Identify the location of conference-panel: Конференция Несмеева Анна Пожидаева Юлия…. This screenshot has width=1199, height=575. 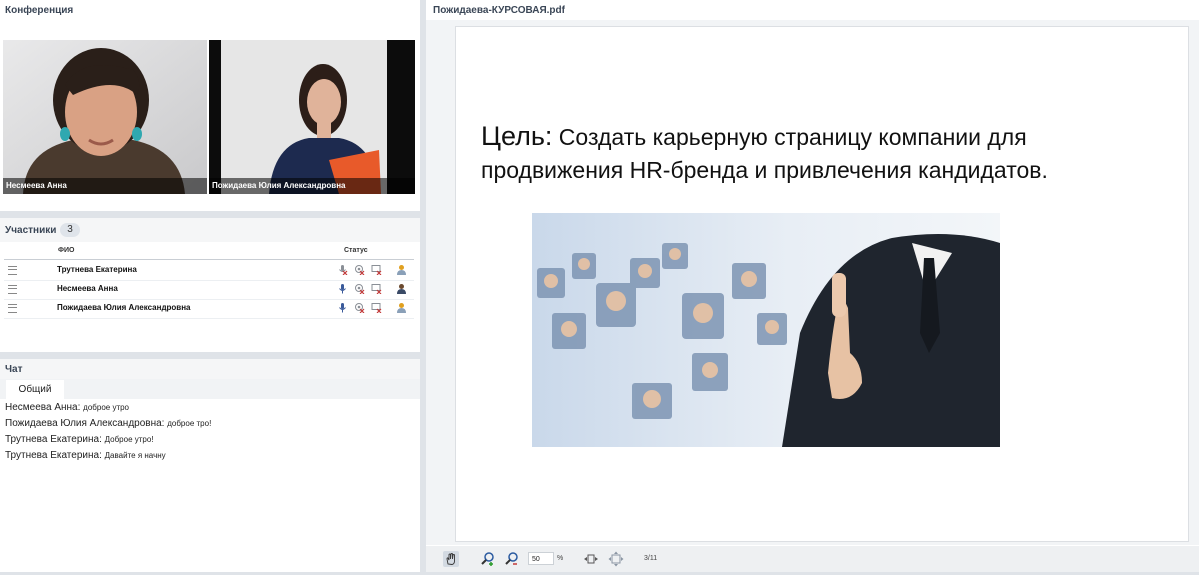
(210, 105).